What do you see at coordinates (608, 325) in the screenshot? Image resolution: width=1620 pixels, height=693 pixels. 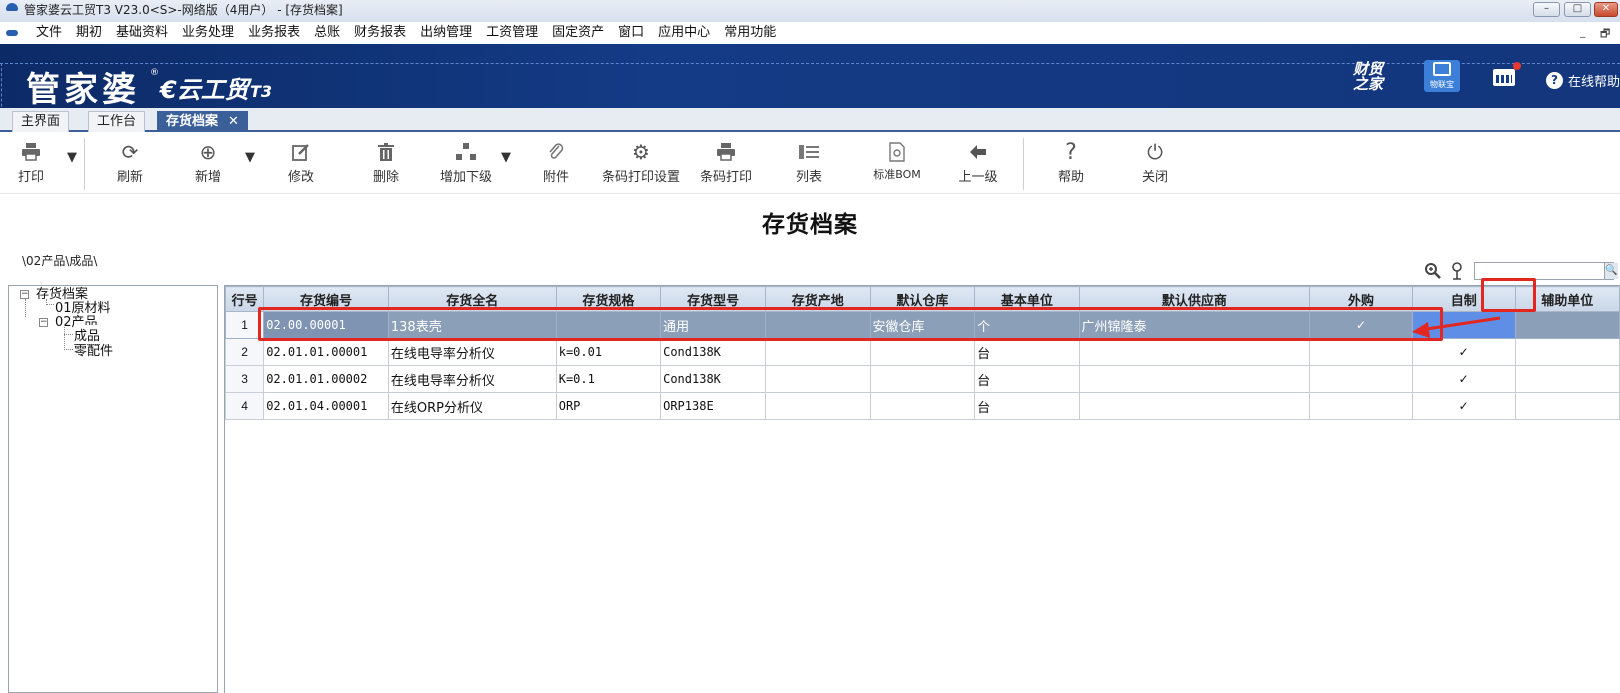 I see `spec-cell` at bounding box center [608, 325].